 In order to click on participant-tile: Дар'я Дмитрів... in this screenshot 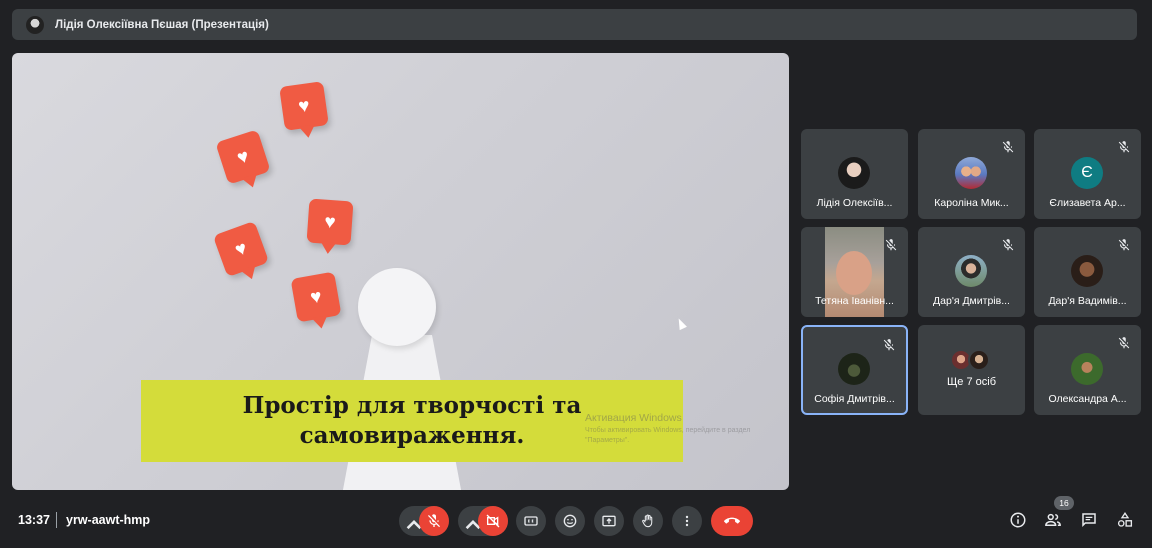, I will do `click(971, 272)`.